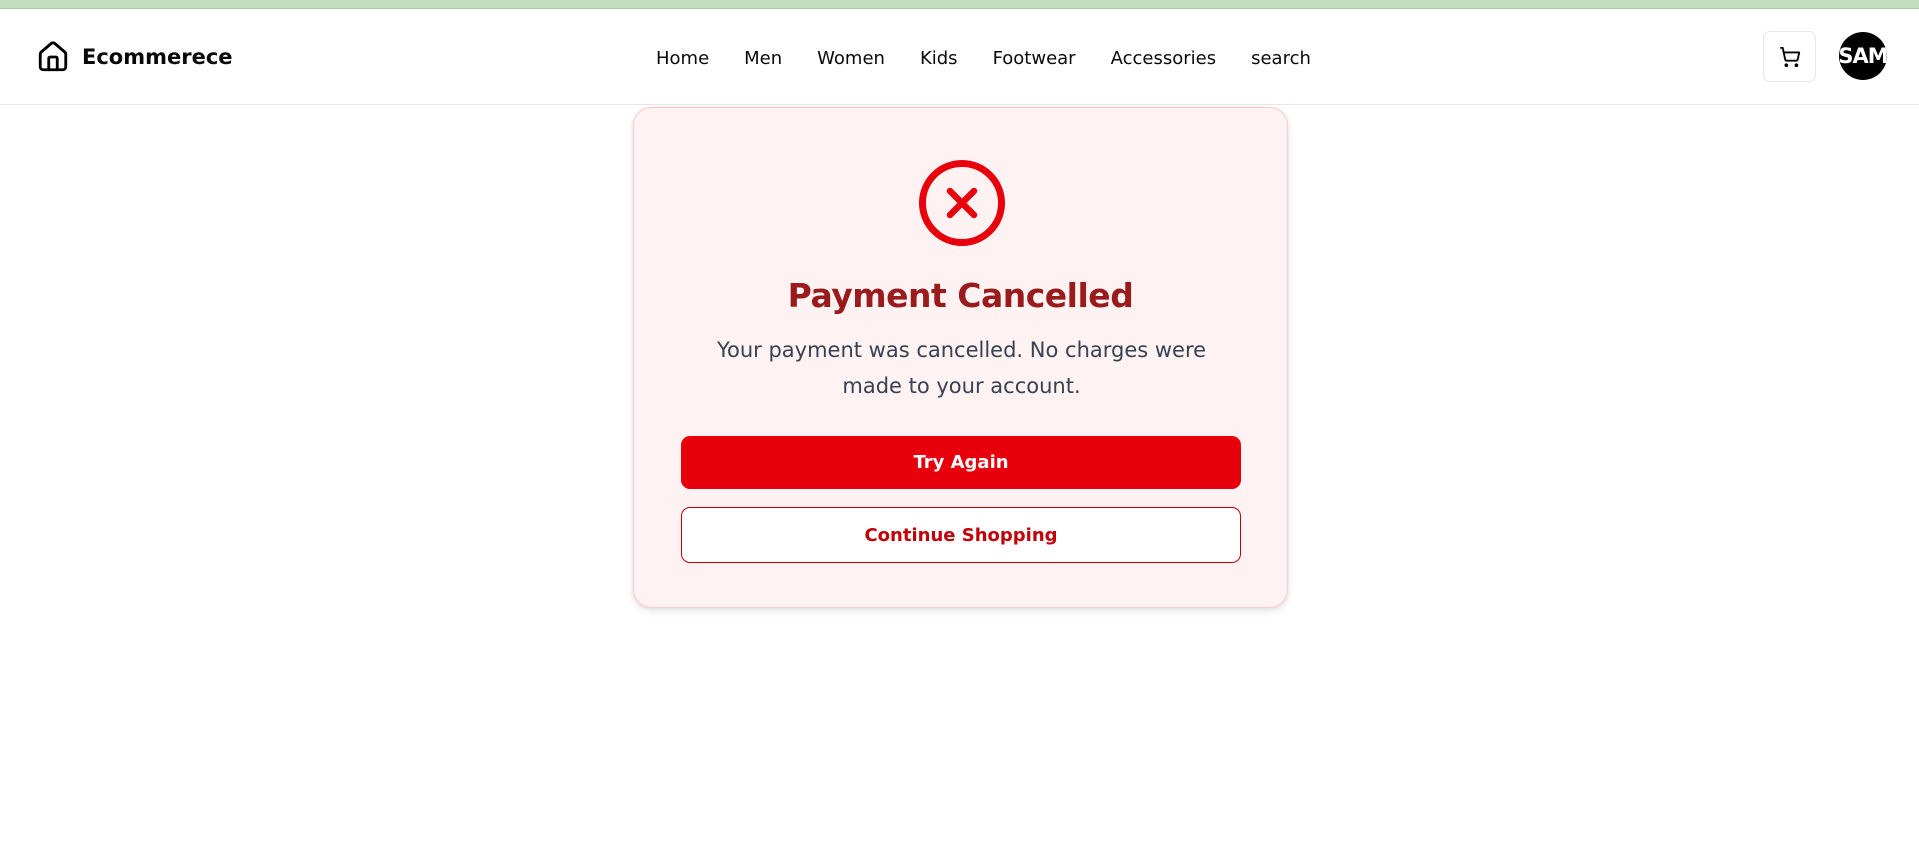 This screenshot has height=850, width=1919. I want to click on brand-link: Ecommerece, so click(134, 57).